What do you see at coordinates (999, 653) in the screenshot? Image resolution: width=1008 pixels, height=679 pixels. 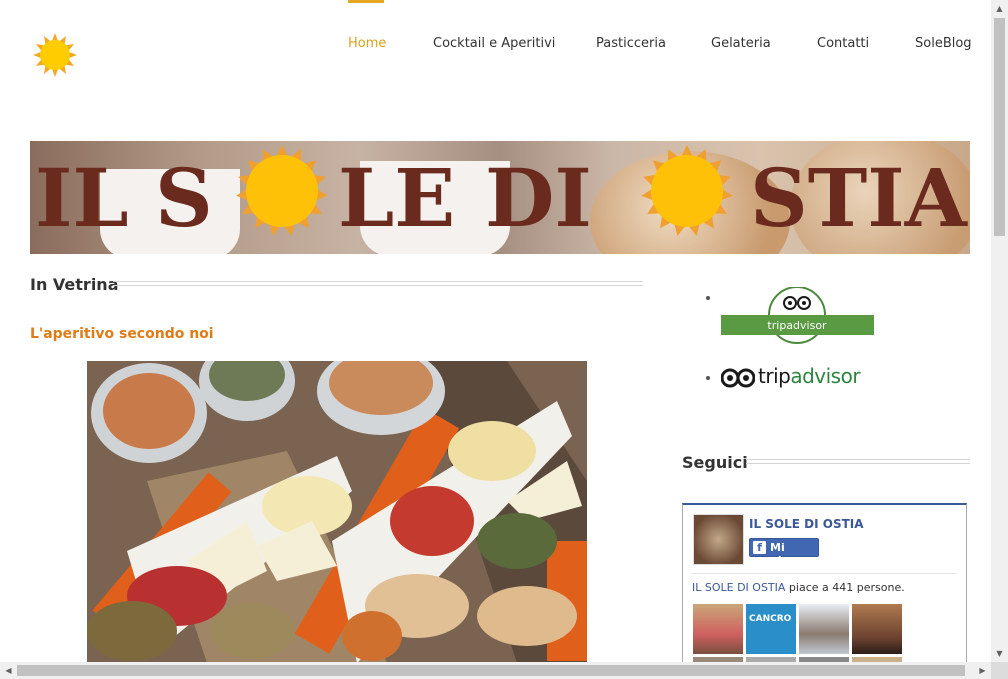 I see `scroll-down-icon: ▼` at bounding box center [999, 653].